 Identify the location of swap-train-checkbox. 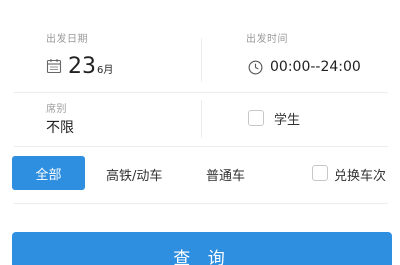
(320, 173).